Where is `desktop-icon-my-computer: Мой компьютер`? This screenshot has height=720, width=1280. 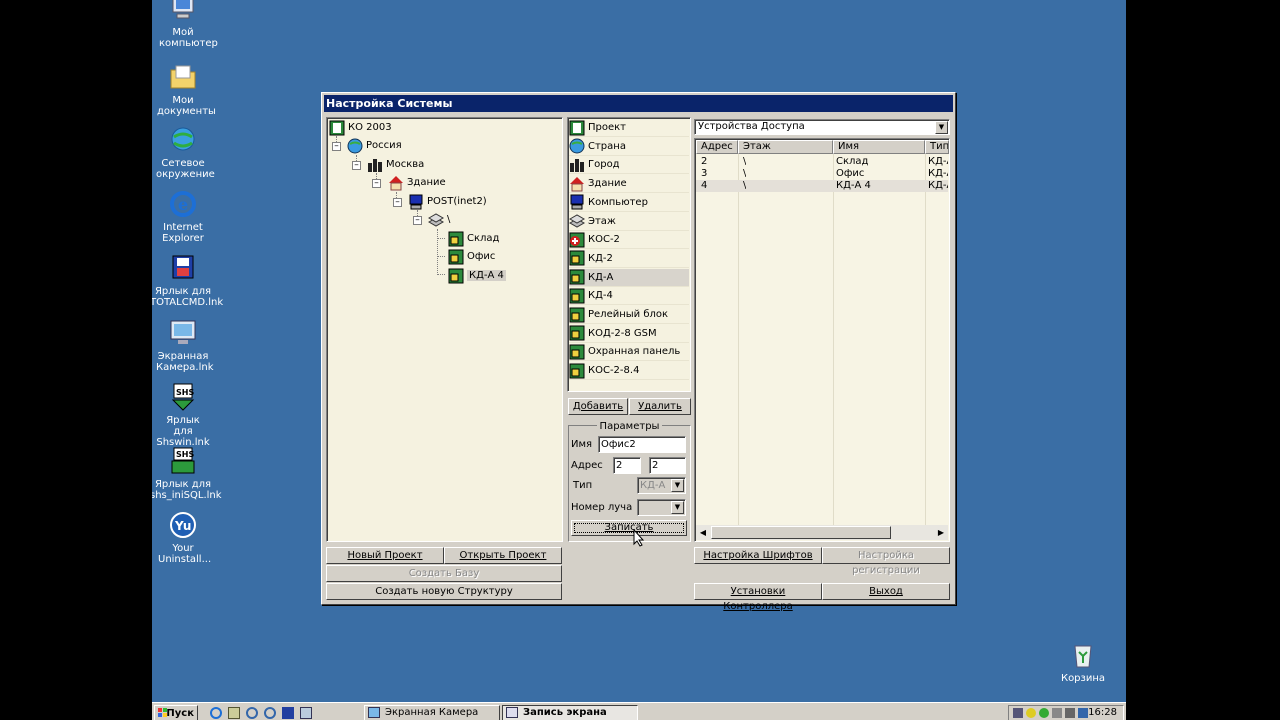
desktop-icon-my-computer: Мой компьютер is located at coordinates (186, 24).